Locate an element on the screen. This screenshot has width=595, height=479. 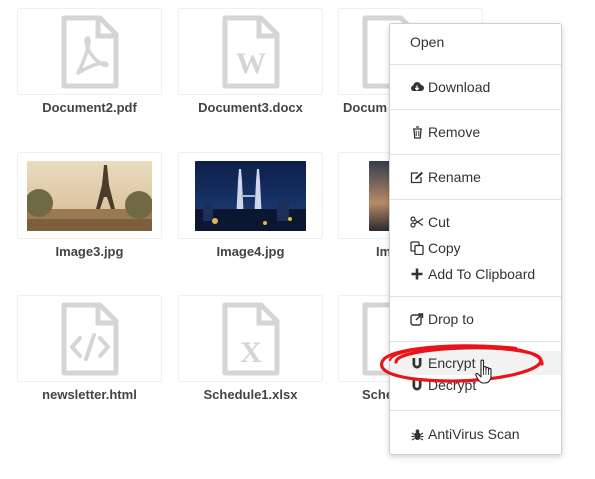
menu-item-label: Encrypt is located at coordinates (452, 363).